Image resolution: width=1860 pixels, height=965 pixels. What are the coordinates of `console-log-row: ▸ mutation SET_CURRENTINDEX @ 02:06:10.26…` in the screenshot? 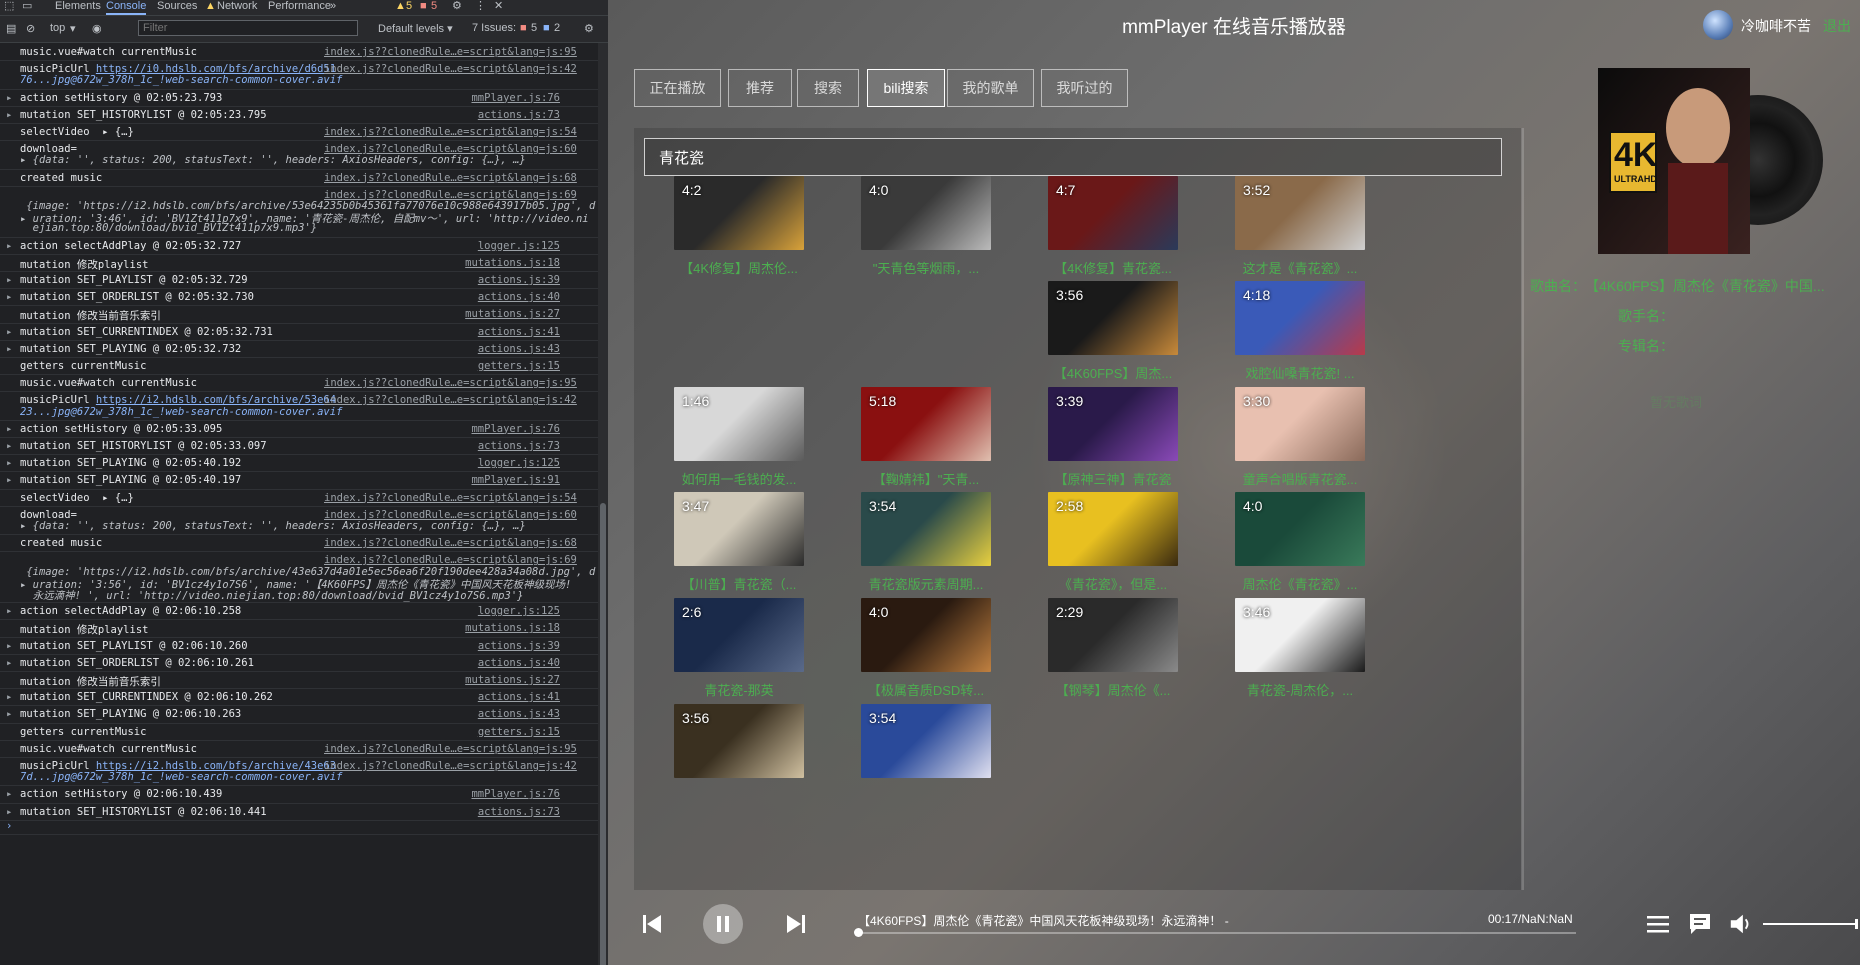 It's located at (299, 697).